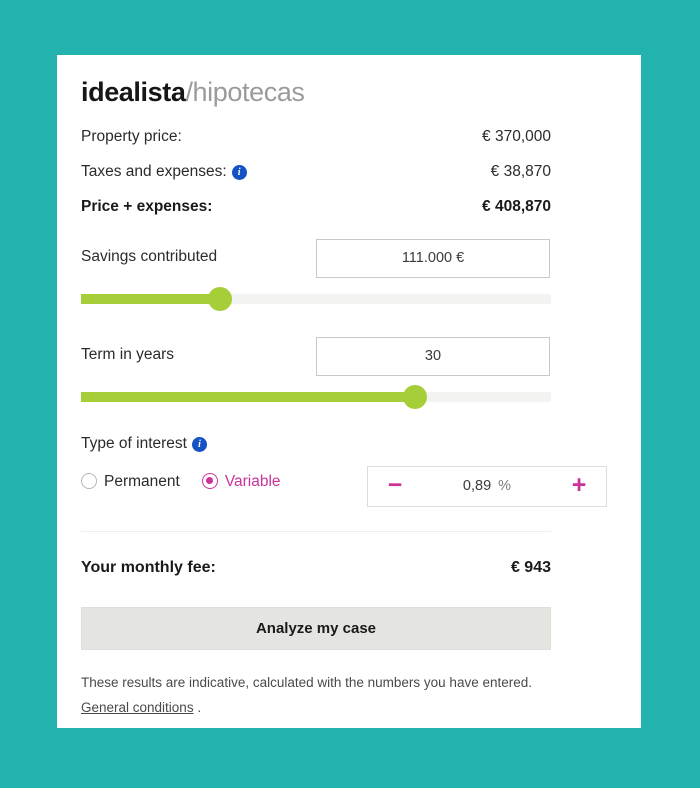  I want to click on monthly-fee-label: Your monthly fee:, so click(148, 567).